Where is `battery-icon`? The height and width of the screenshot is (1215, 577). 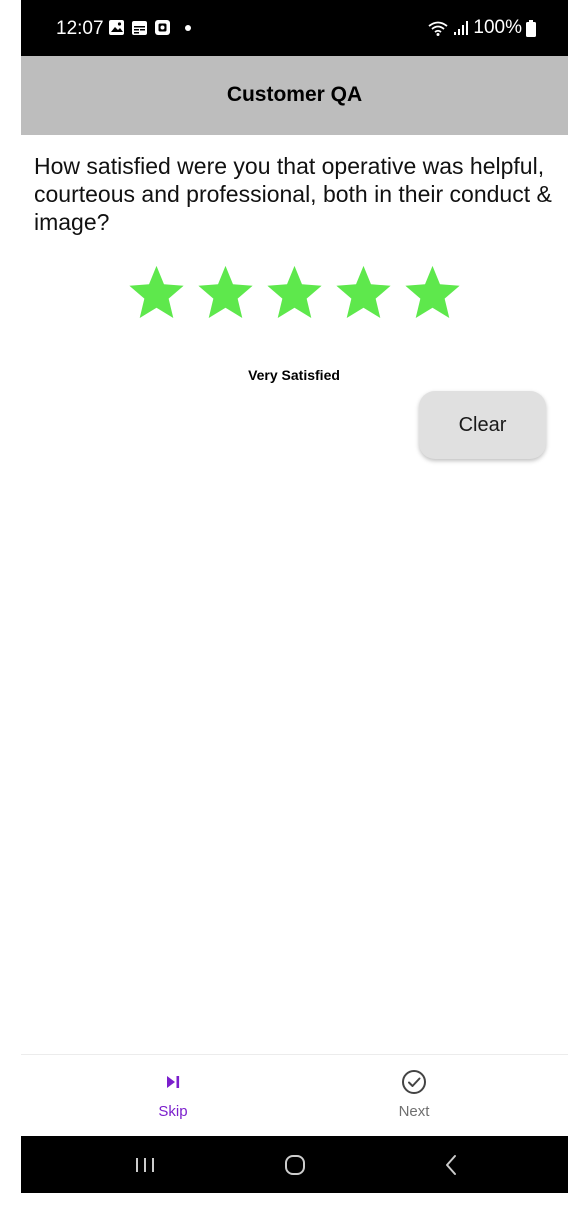
battery-icon is located at coordinates (531, 28).